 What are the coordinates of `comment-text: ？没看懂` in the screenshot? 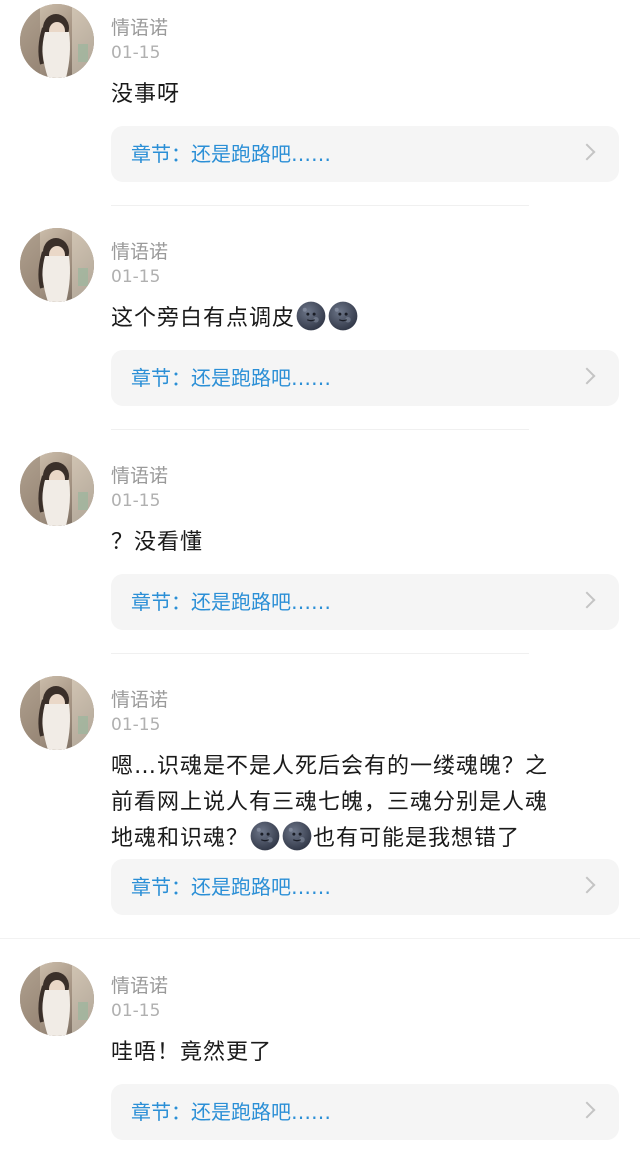 It's located at (361, 543).